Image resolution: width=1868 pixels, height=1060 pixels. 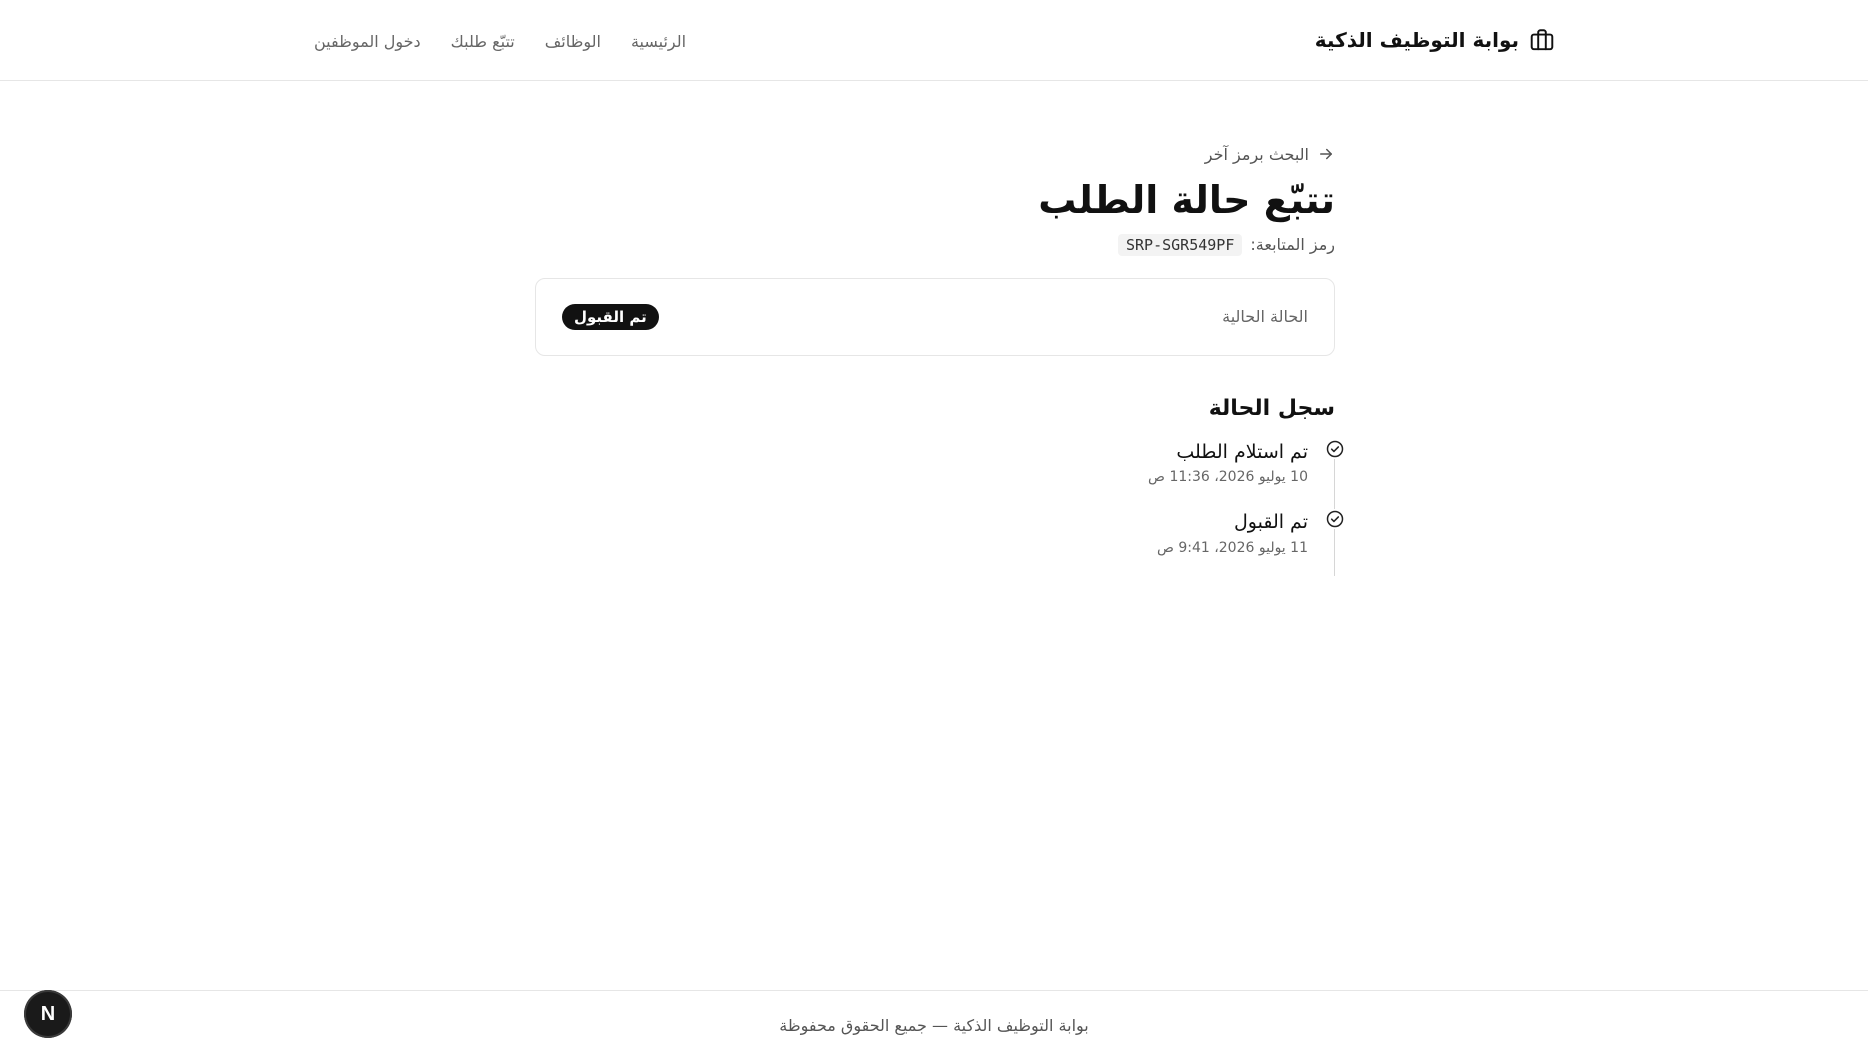 I want to click on brand-logo-link: بوابة التوظيف الذكية, so click(x=1435, y=40).